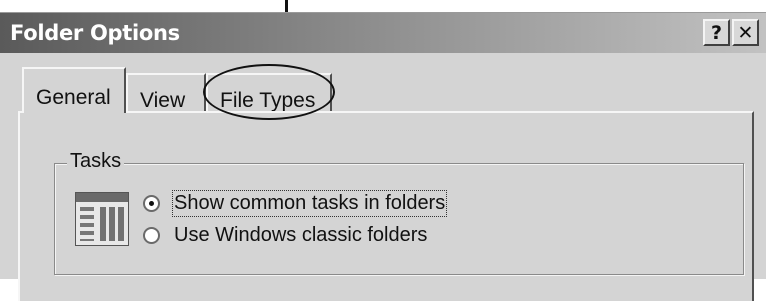 Image resolution: width=769 pixels, height=301 pixels. I want to click on radio-label: Use Windows classic folders, so click(300, 235).